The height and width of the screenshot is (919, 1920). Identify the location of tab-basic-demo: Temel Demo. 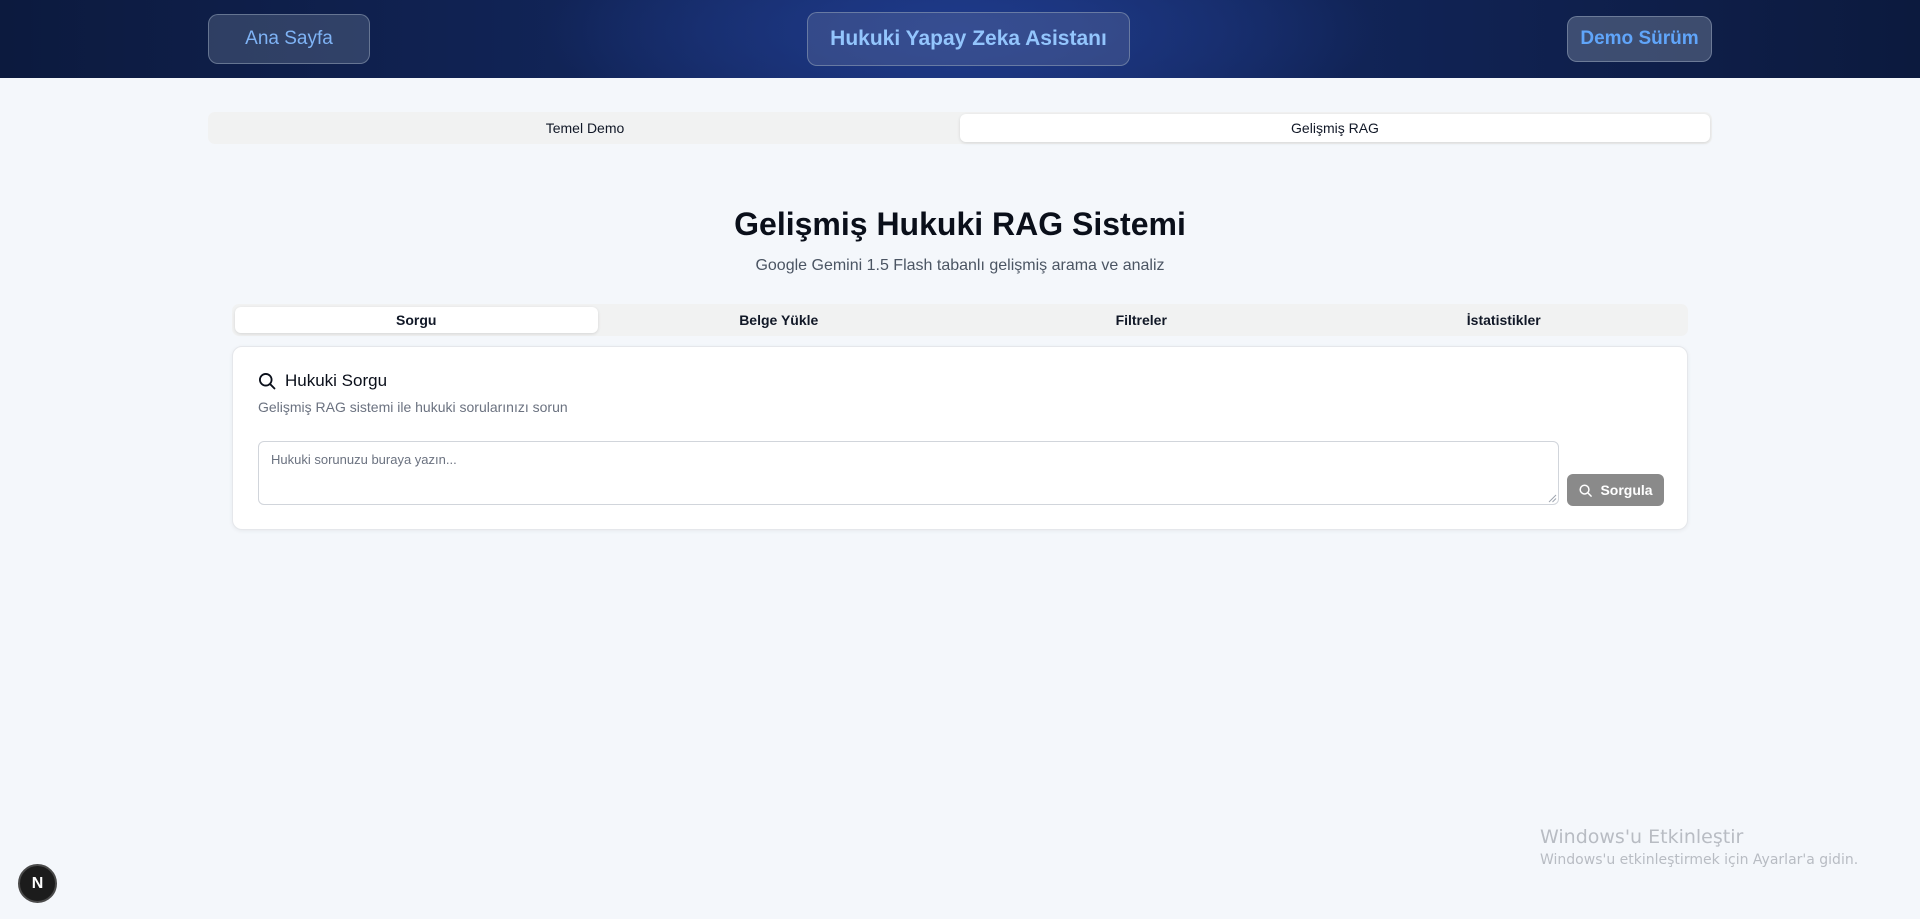
(585, 128).